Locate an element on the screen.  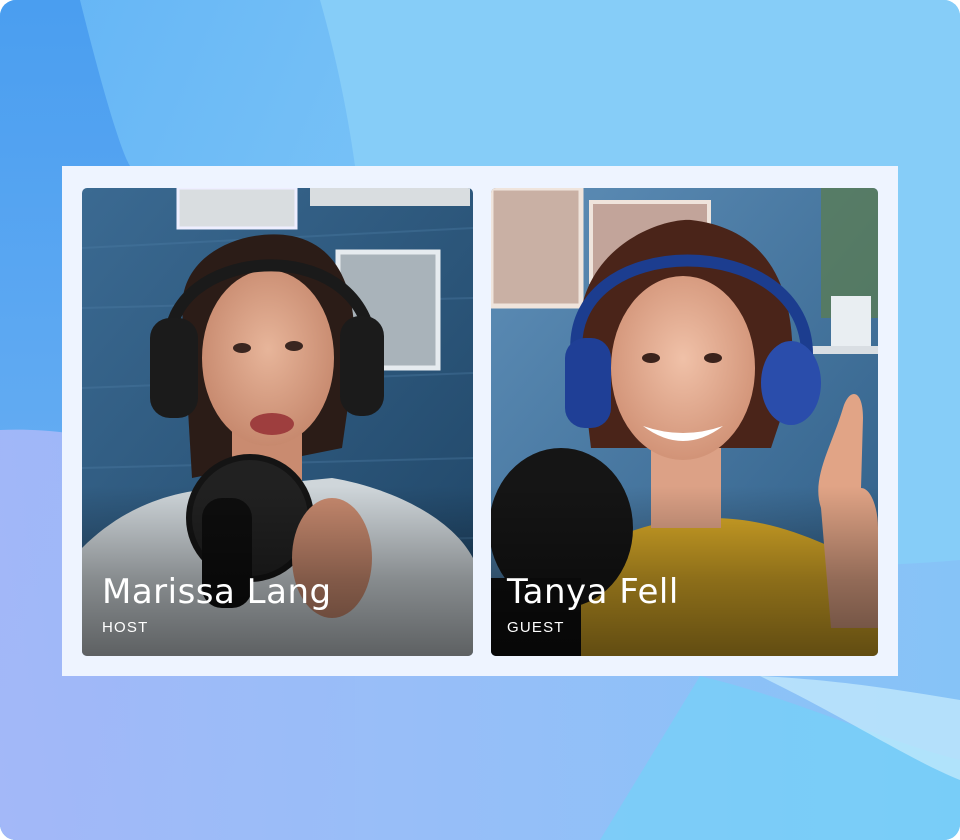
participant-name: Marissa Lang is located at coordinates (217, 592).